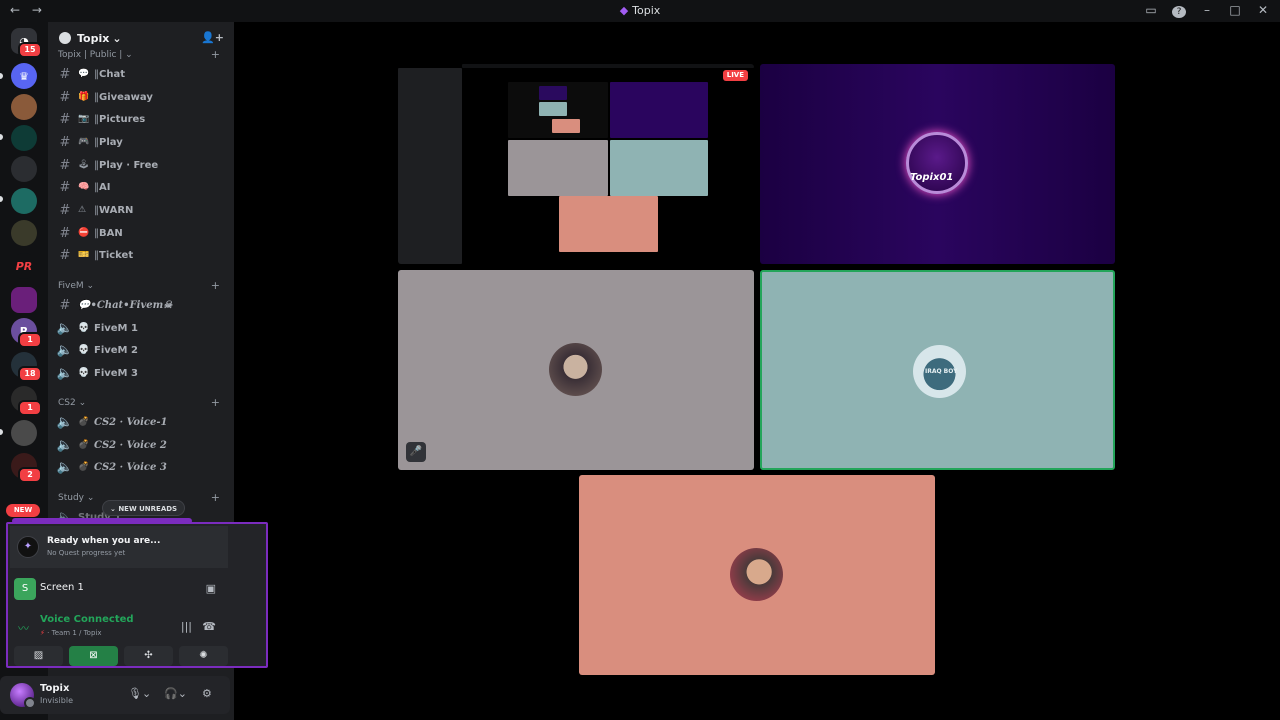 This screenshot has width=1280, height=720. What do you see at coordinates (212, 37) in the screenshot?
I see `invite-people-icon: 👤+` at bounding box center [212, 37].